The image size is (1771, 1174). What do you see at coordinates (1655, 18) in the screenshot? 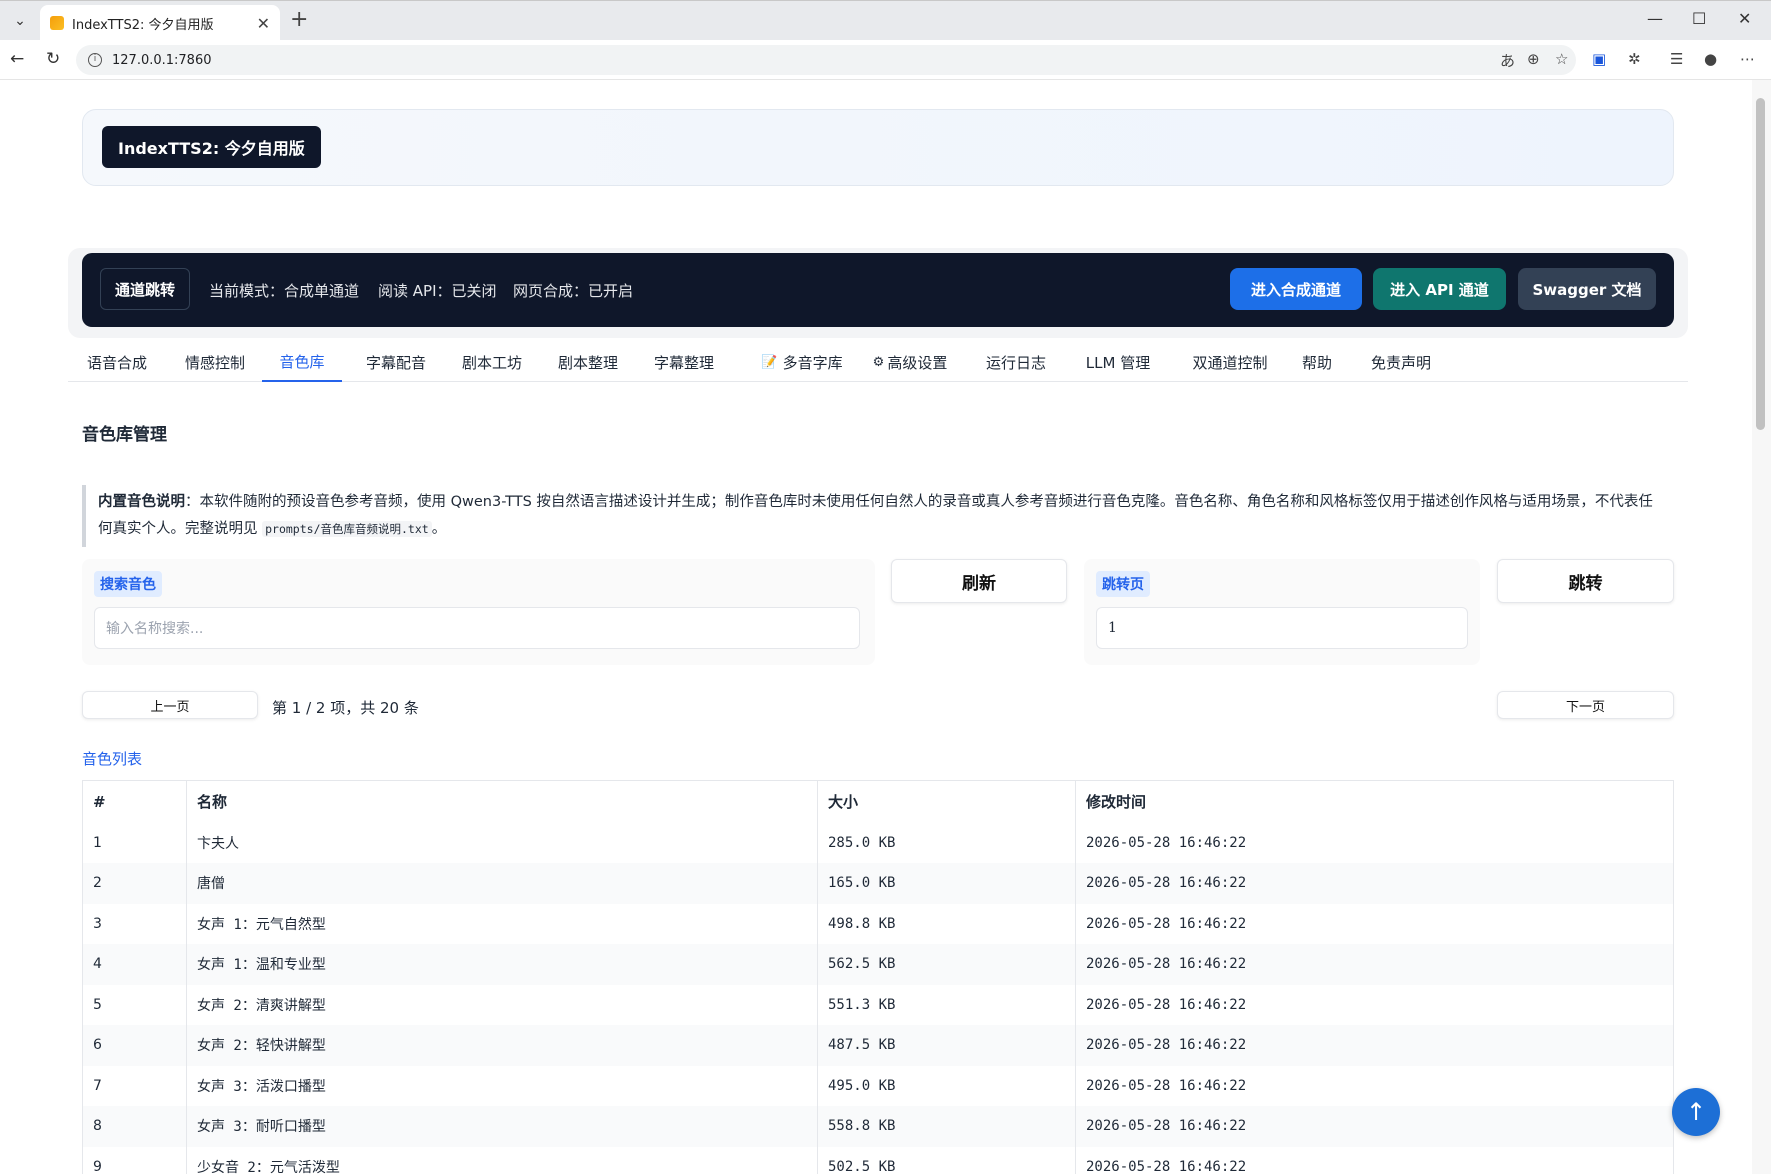
I see `minimize-icon: —` at bounding box center [1655, 18].